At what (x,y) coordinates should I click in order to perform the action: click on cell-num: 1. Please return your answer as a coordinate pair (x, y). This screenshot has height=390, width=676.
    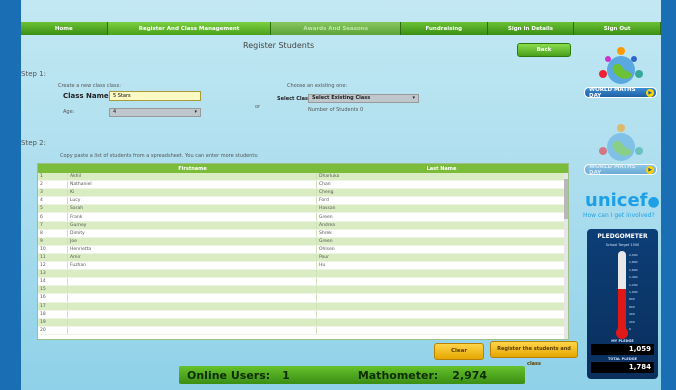
    Looking at the image, I should click on (53, 177).